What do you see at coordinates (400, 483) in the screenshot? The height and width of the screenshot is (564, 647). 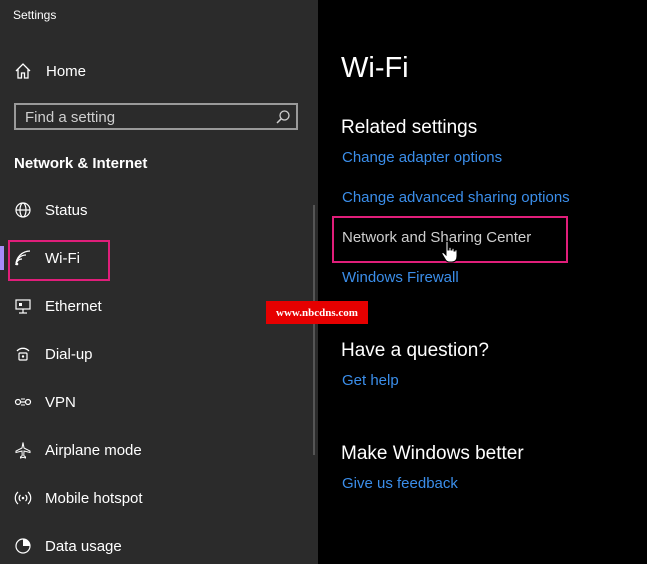 I see `give-feedback-link: Give us feedback` at bounding box center [400, 483].